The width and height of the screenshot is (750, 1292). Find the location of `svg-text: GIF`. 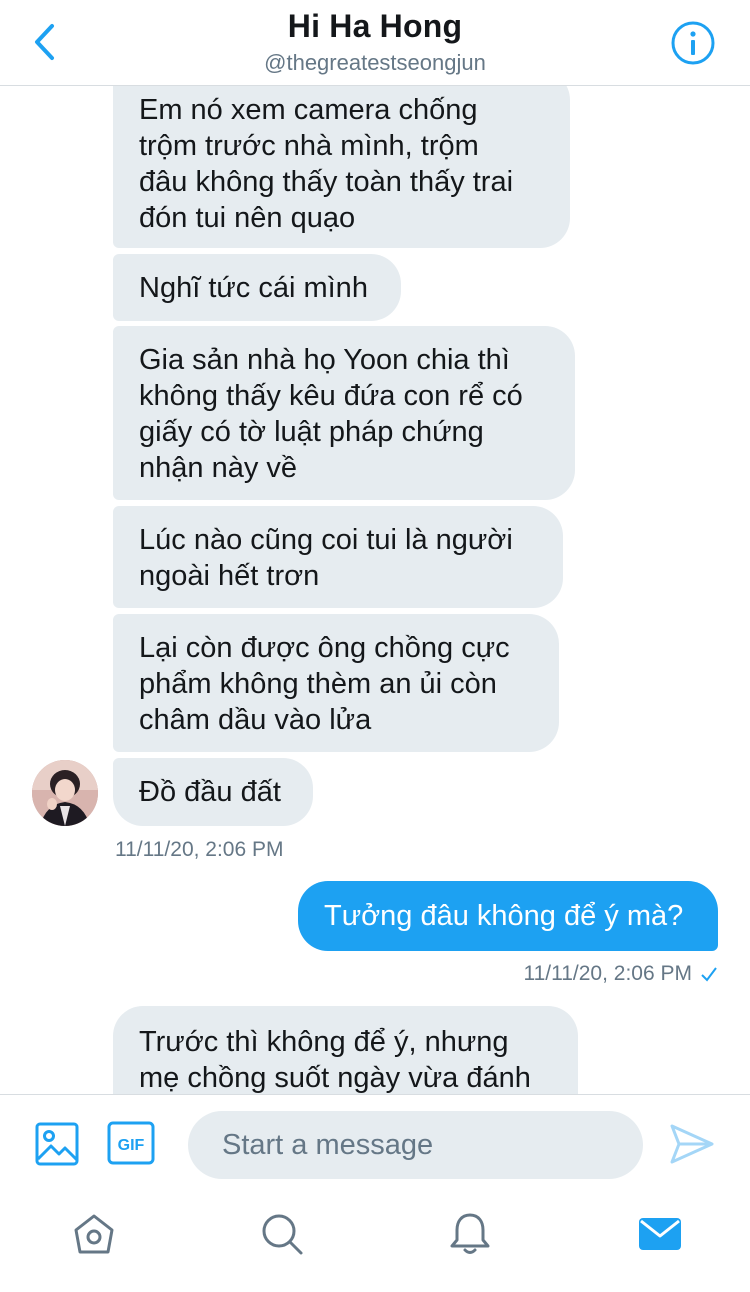

svg-text: GIF is located at coordinates (131, 1145).